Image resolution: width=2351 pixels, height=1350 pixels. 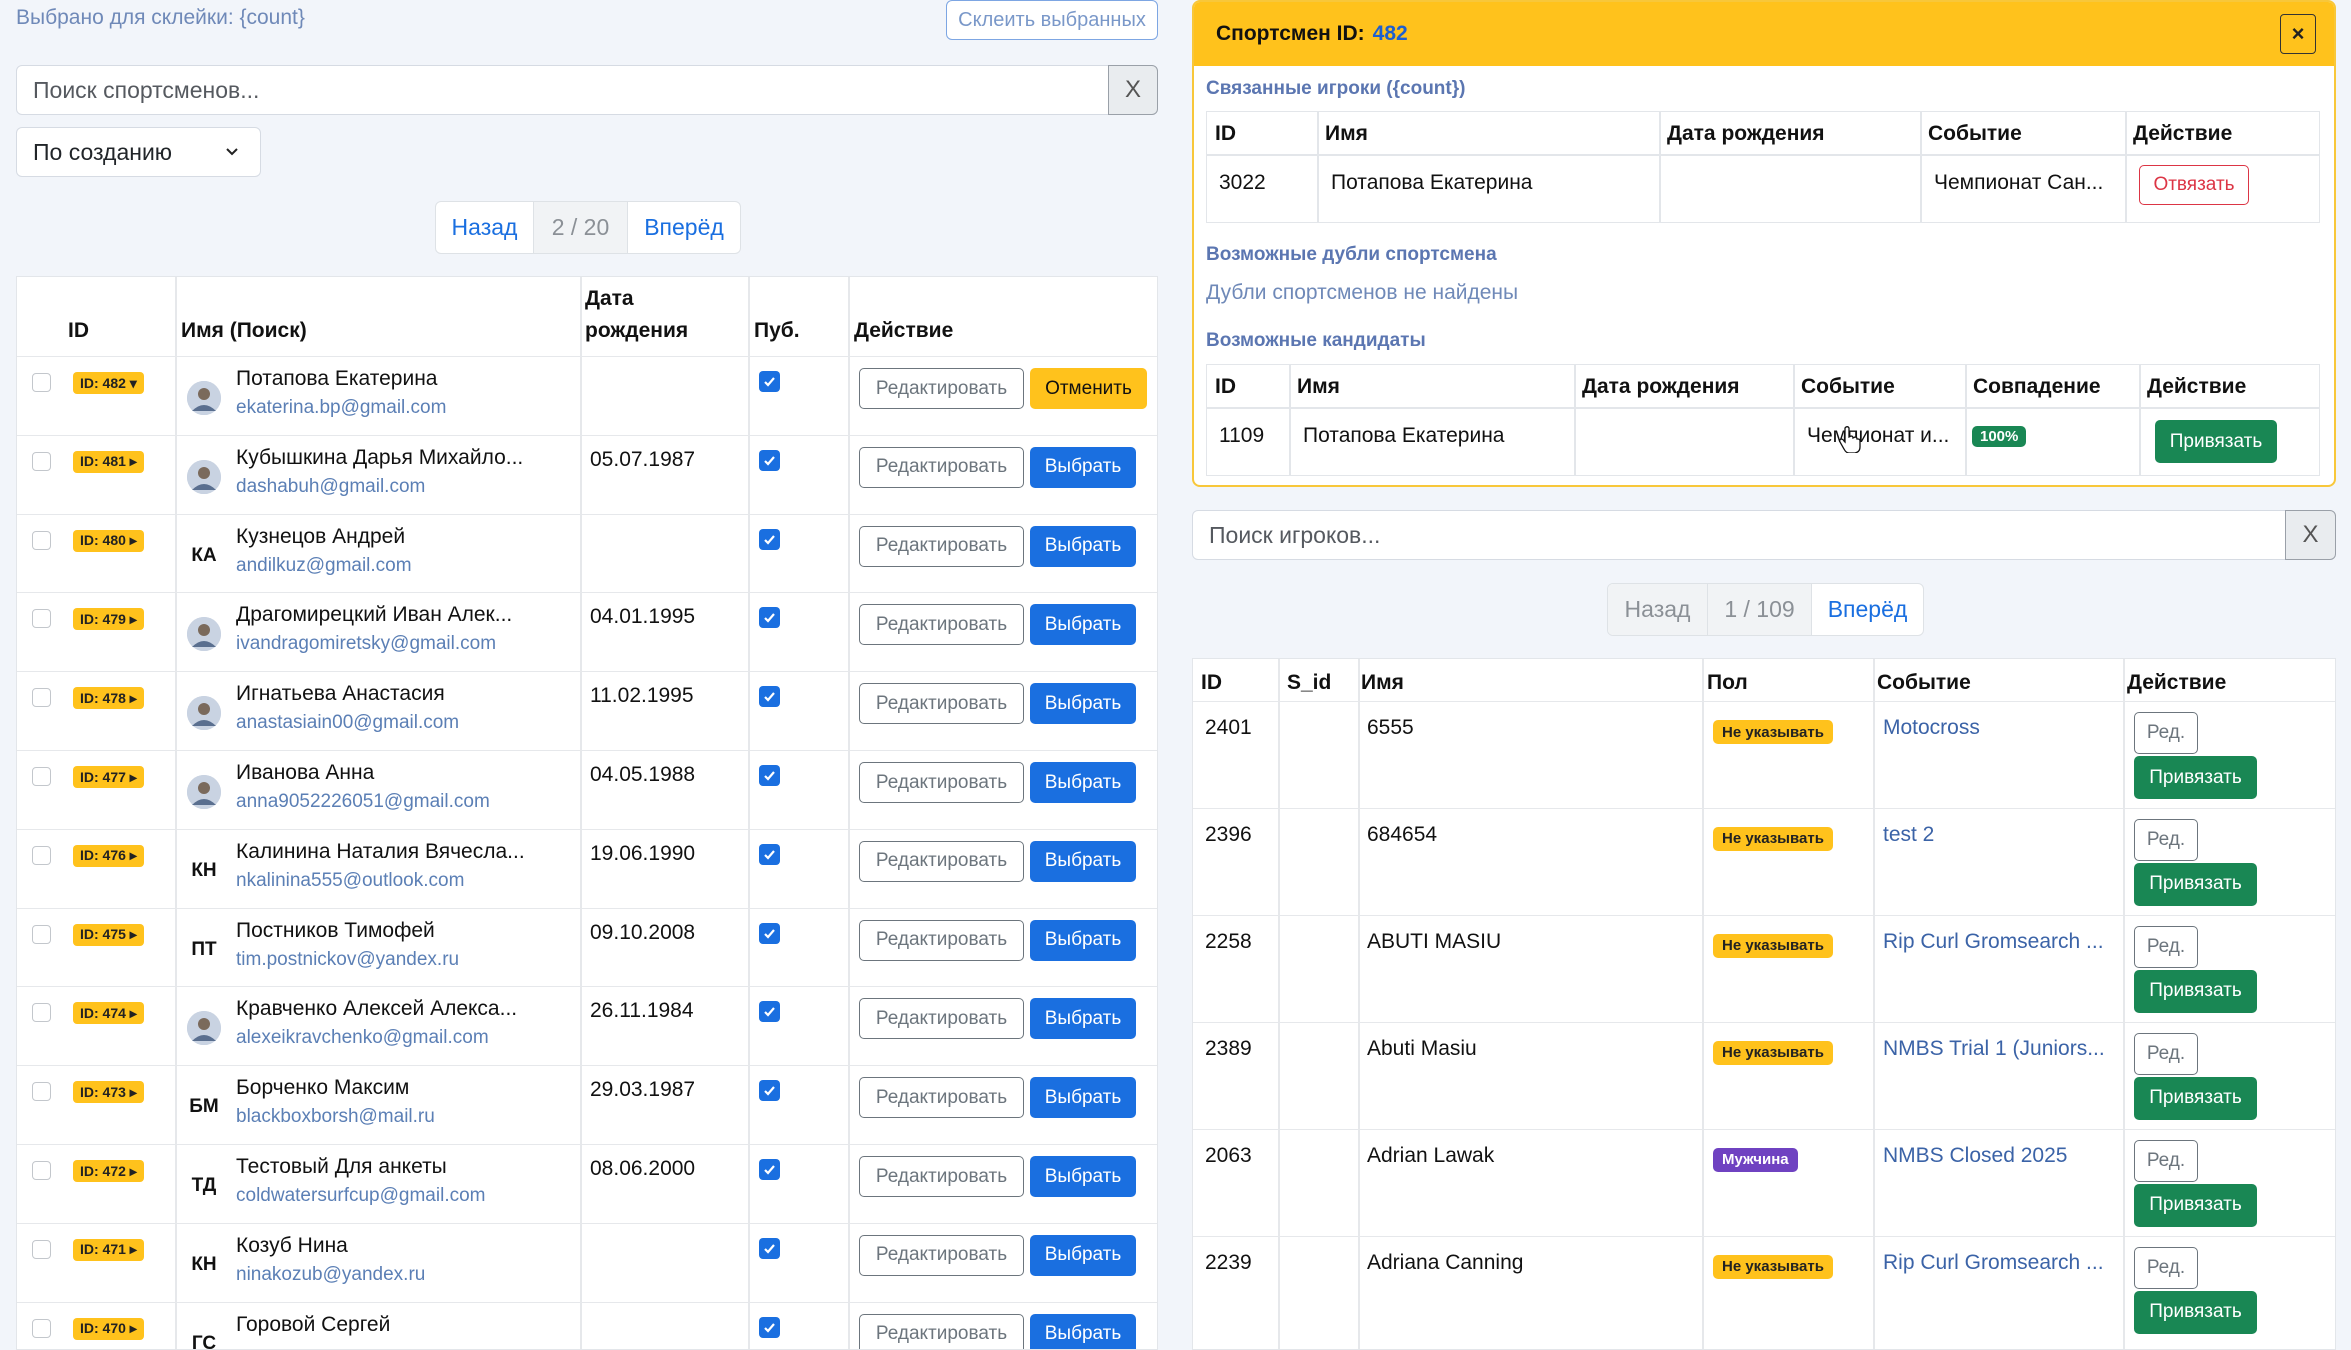 I want to click on col-name: Имя (Поиск), so click(x=244, y=331).